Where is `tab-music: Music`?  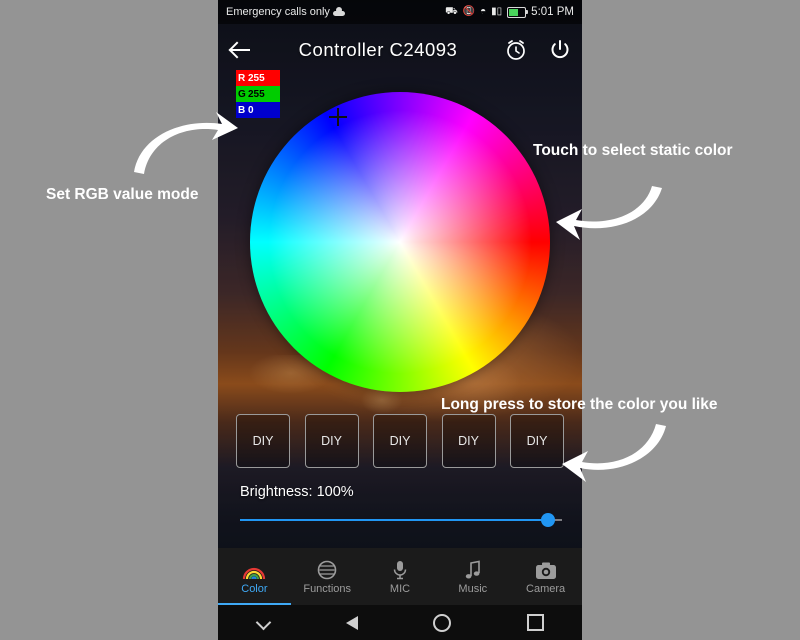 tab-music: Music is located at coordinates (472, 576).